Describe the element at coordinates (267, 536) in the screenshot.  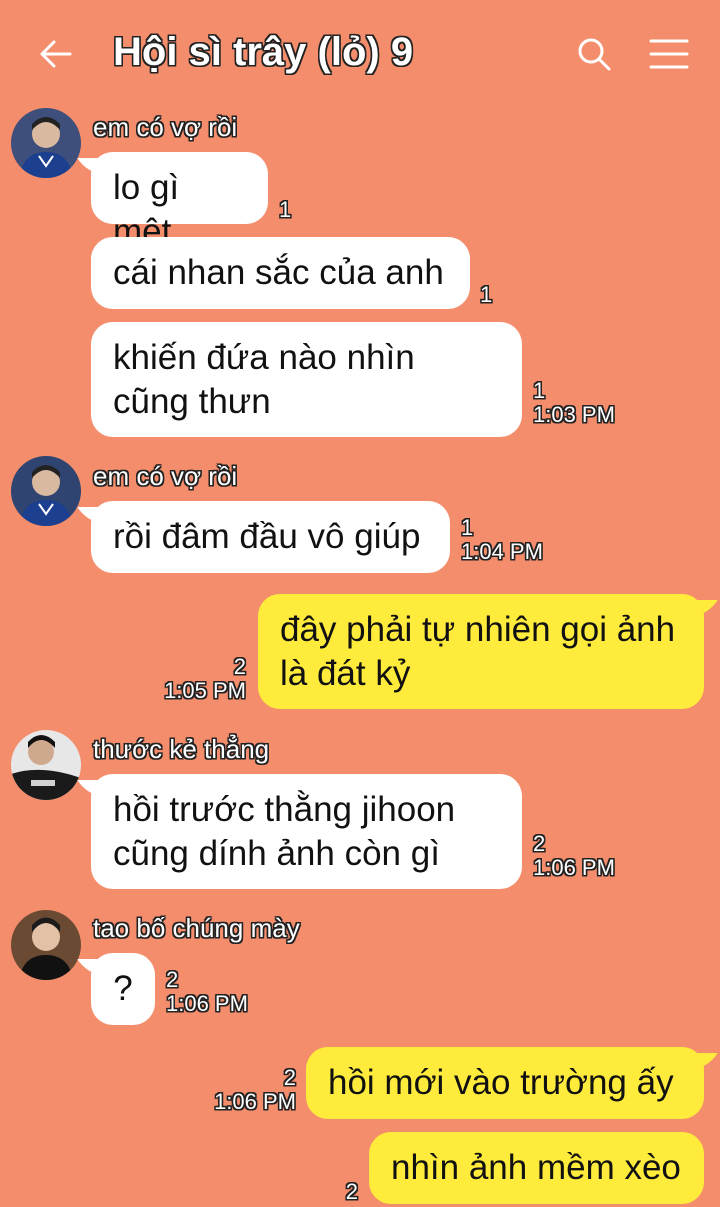
I see `message-text: rồi đâm đầu vô giúp` at that location.